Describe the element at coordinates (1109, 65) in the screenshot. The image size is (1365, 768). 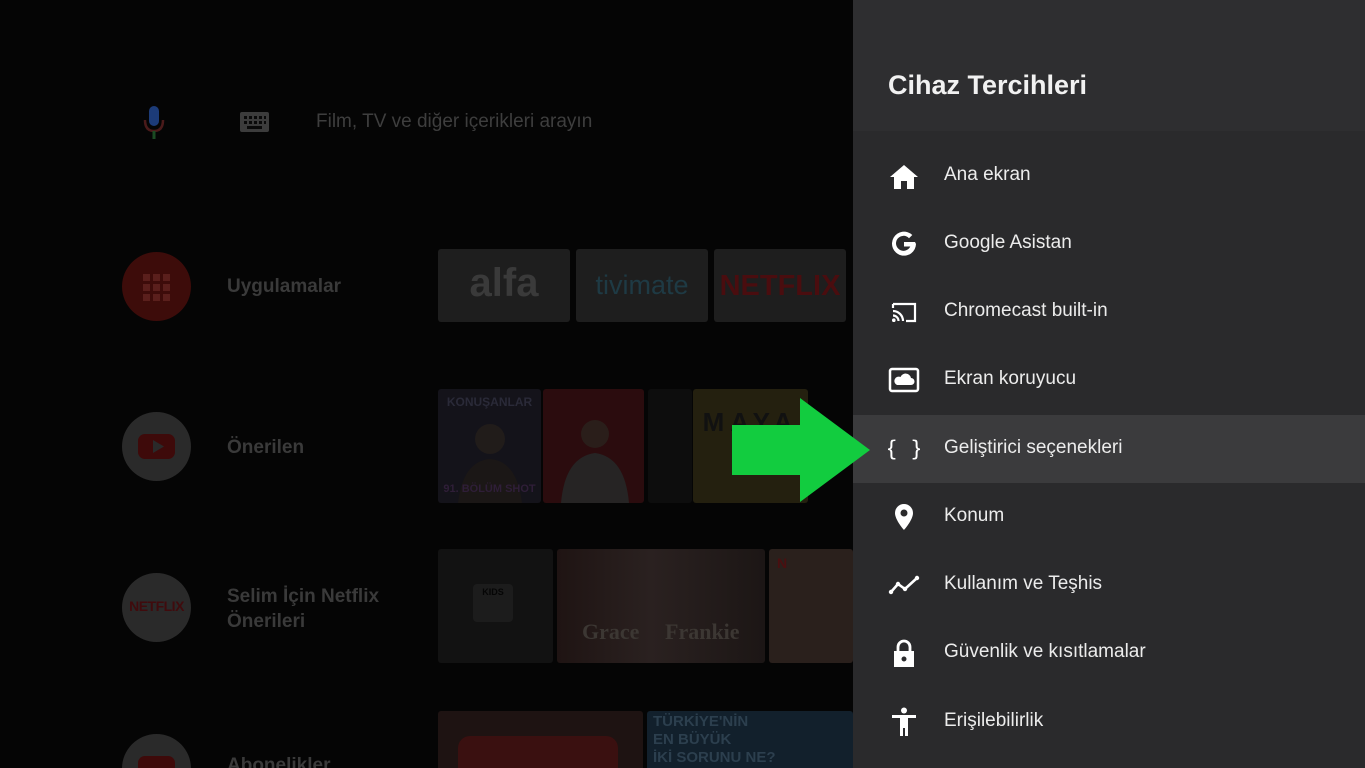
I see `panel-header: Cihaz Tercihleri` at that location.